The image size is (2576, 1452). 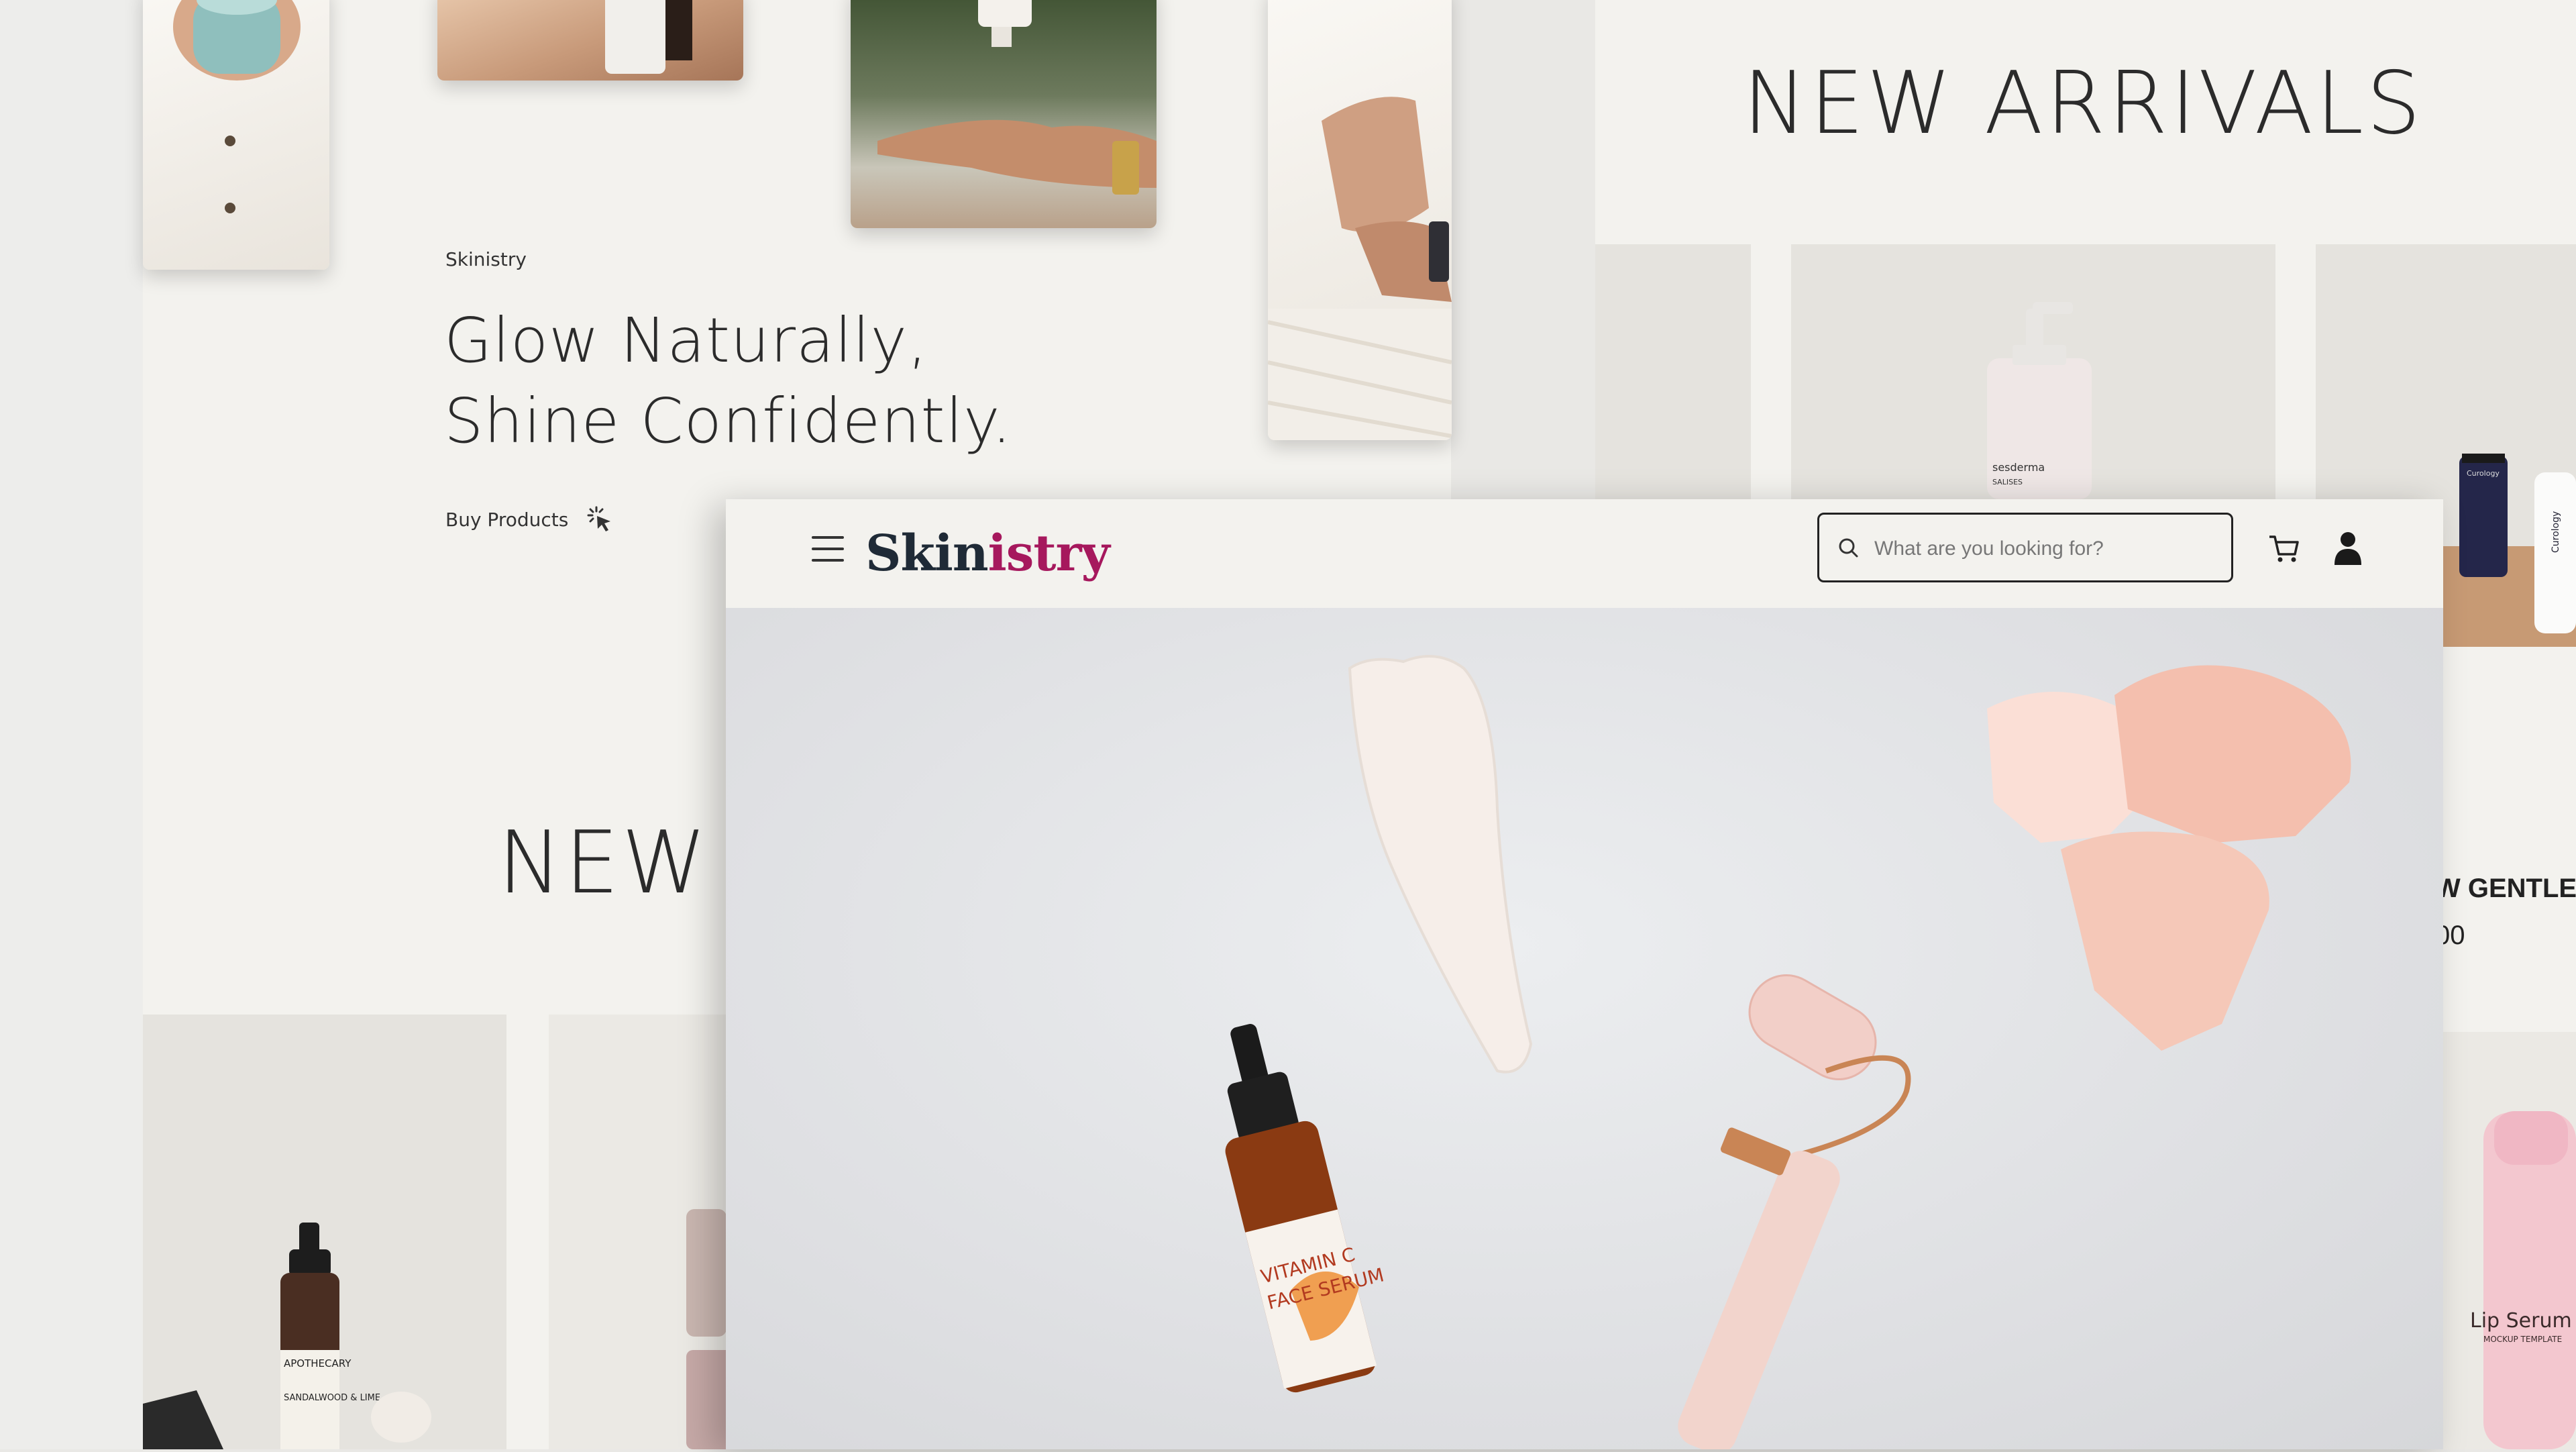 I want to click on photo-hands-jar, so click(x=236, y=135).